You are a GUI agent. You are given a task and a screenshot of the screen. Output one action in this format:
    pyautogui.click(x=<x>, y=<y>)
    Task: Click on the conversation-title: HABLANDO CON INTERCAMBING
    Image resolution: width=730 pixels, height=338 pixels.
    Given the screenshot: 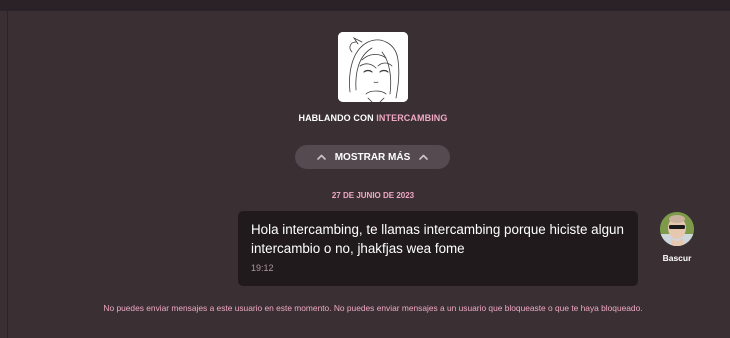 What is the action you would take?
    pyautogui.click(x=365, y=118)
    